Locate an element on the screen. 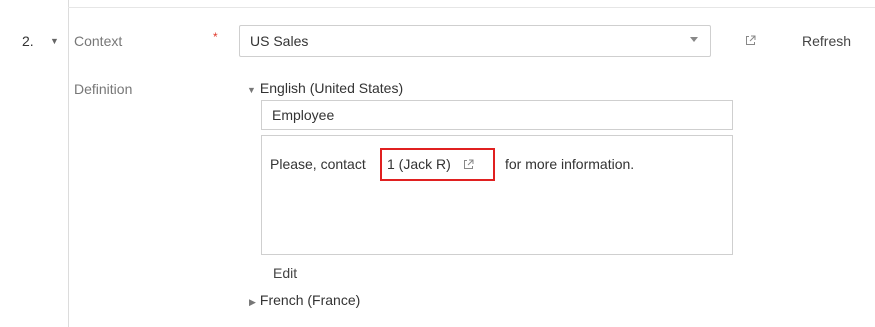 The image size is (875, 327). refresh-button: Refresh is located at coordinates (826, 41).